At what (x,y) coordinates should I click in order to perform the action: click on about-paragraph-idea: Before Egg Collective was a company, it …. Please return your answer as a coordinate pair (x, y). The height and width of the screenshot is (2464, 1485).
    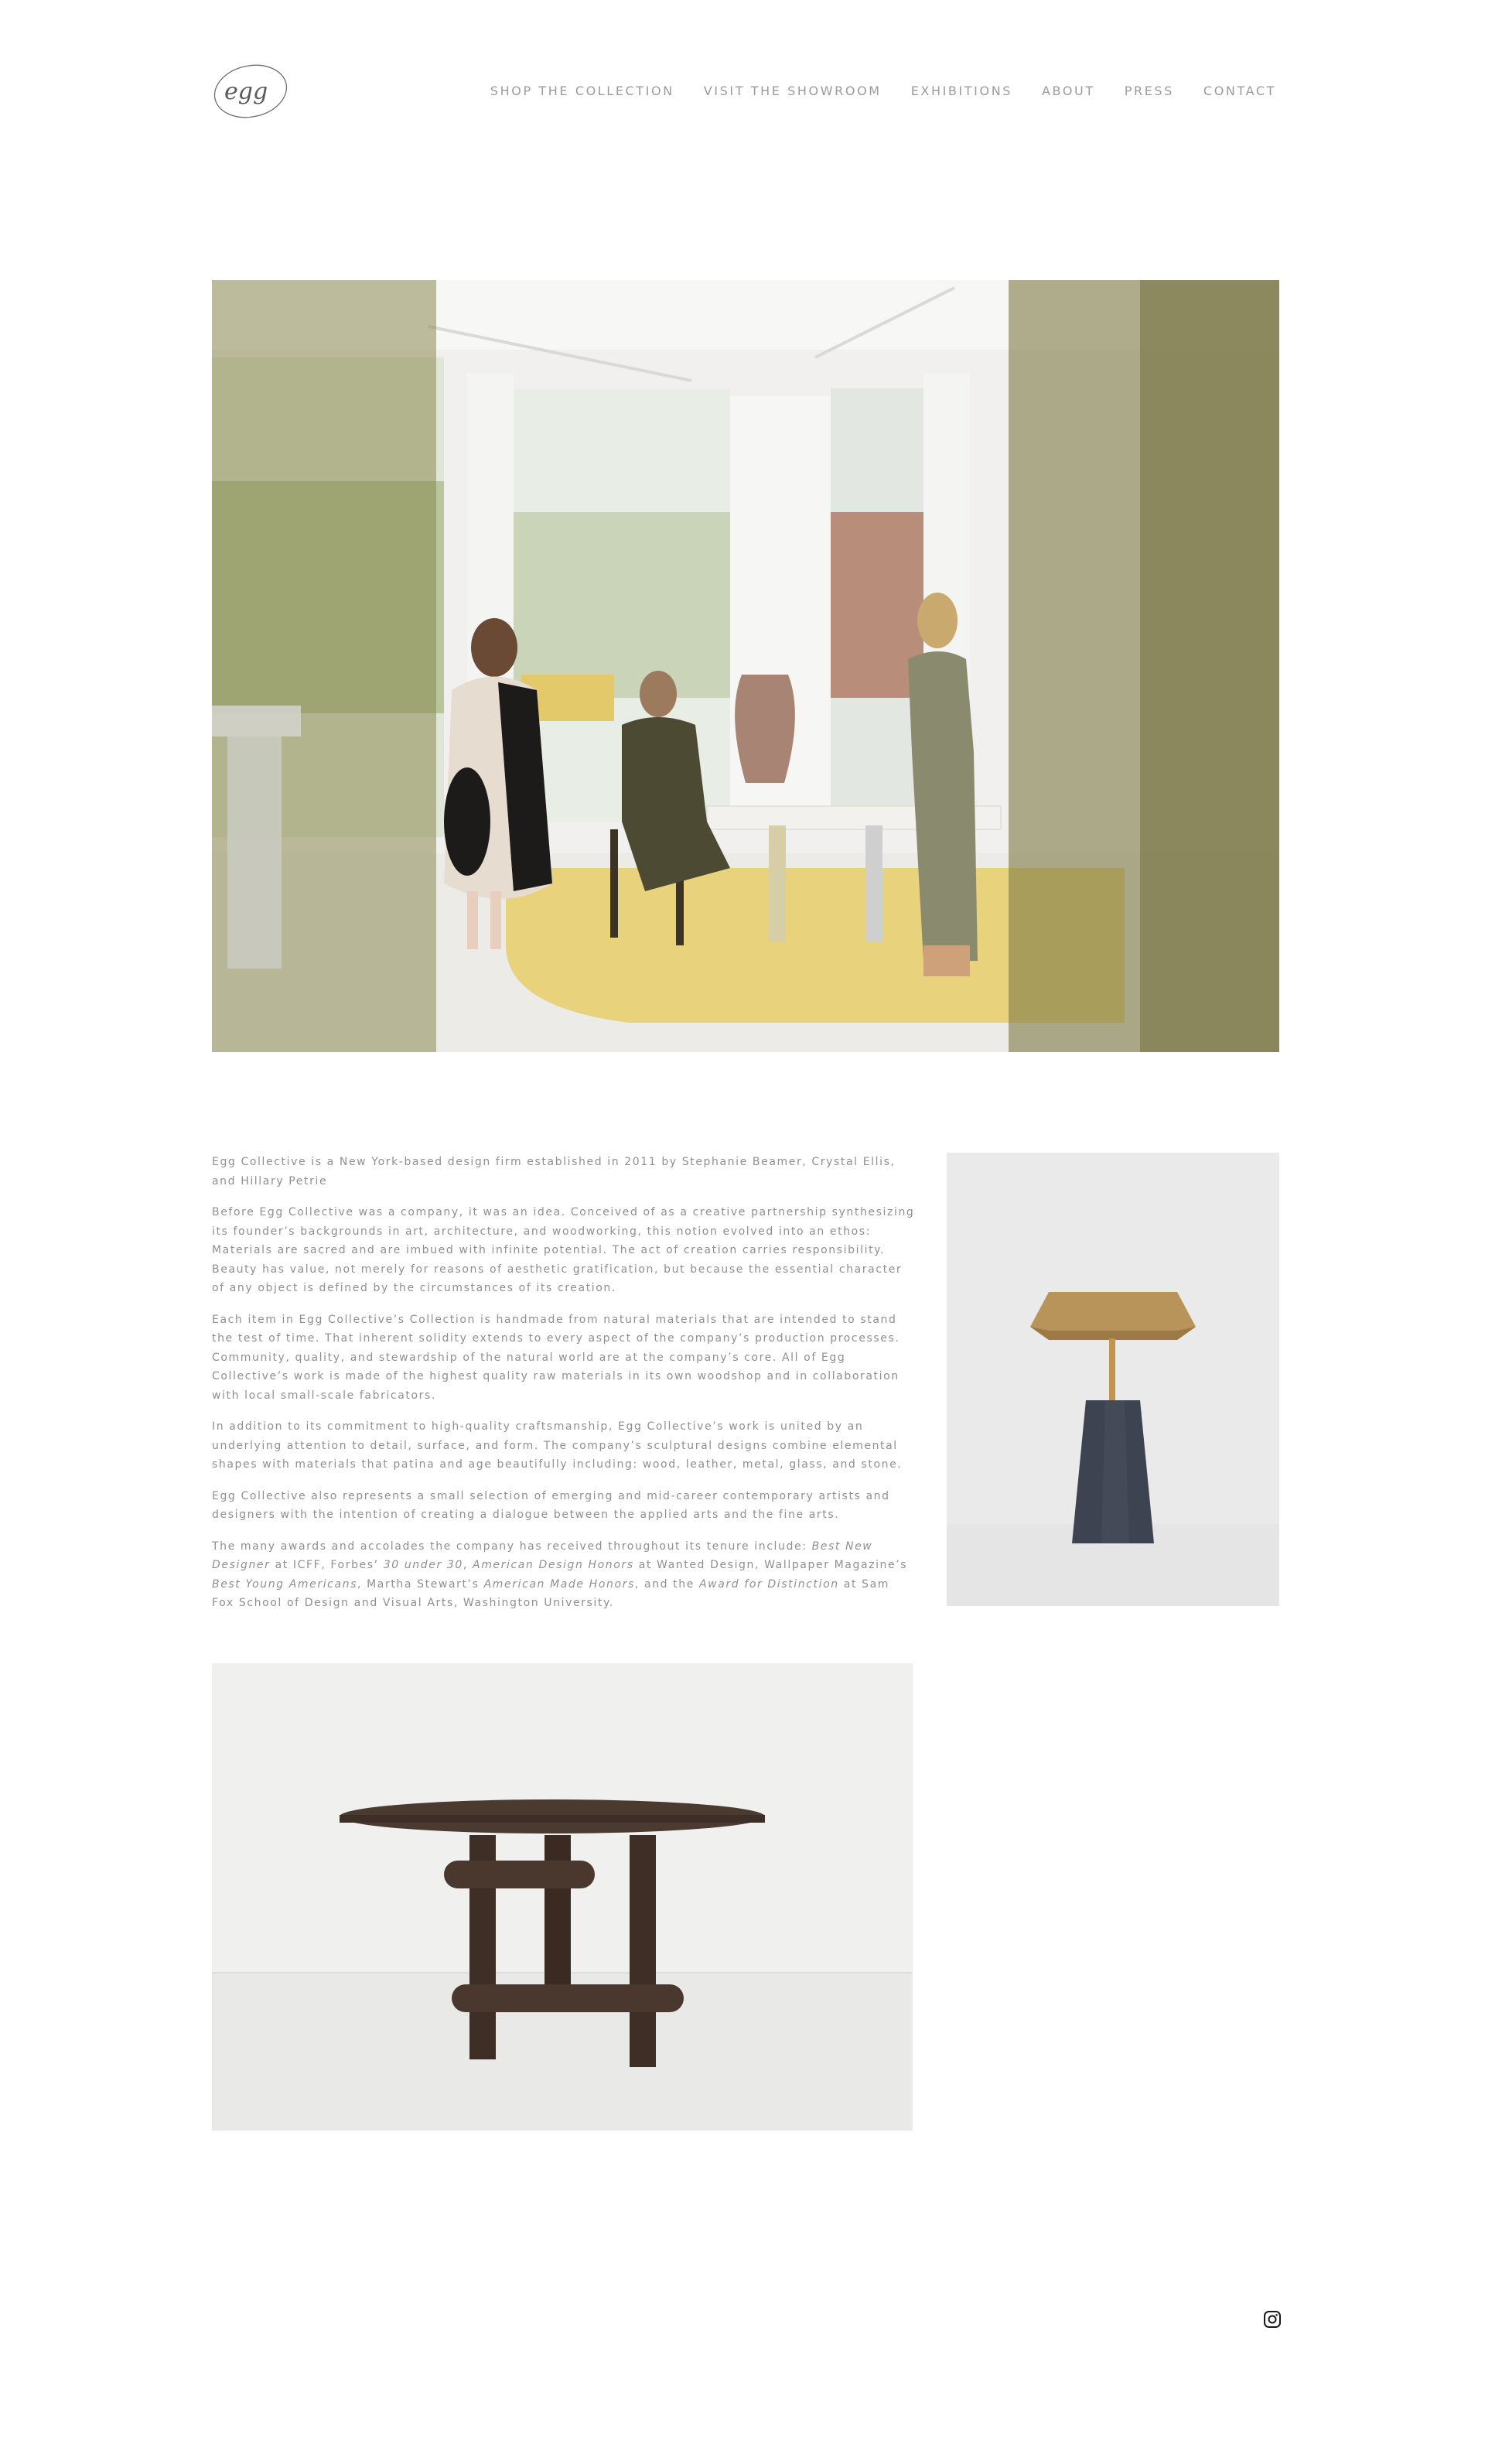
    Looking at the image, I should click on (563, 1250).